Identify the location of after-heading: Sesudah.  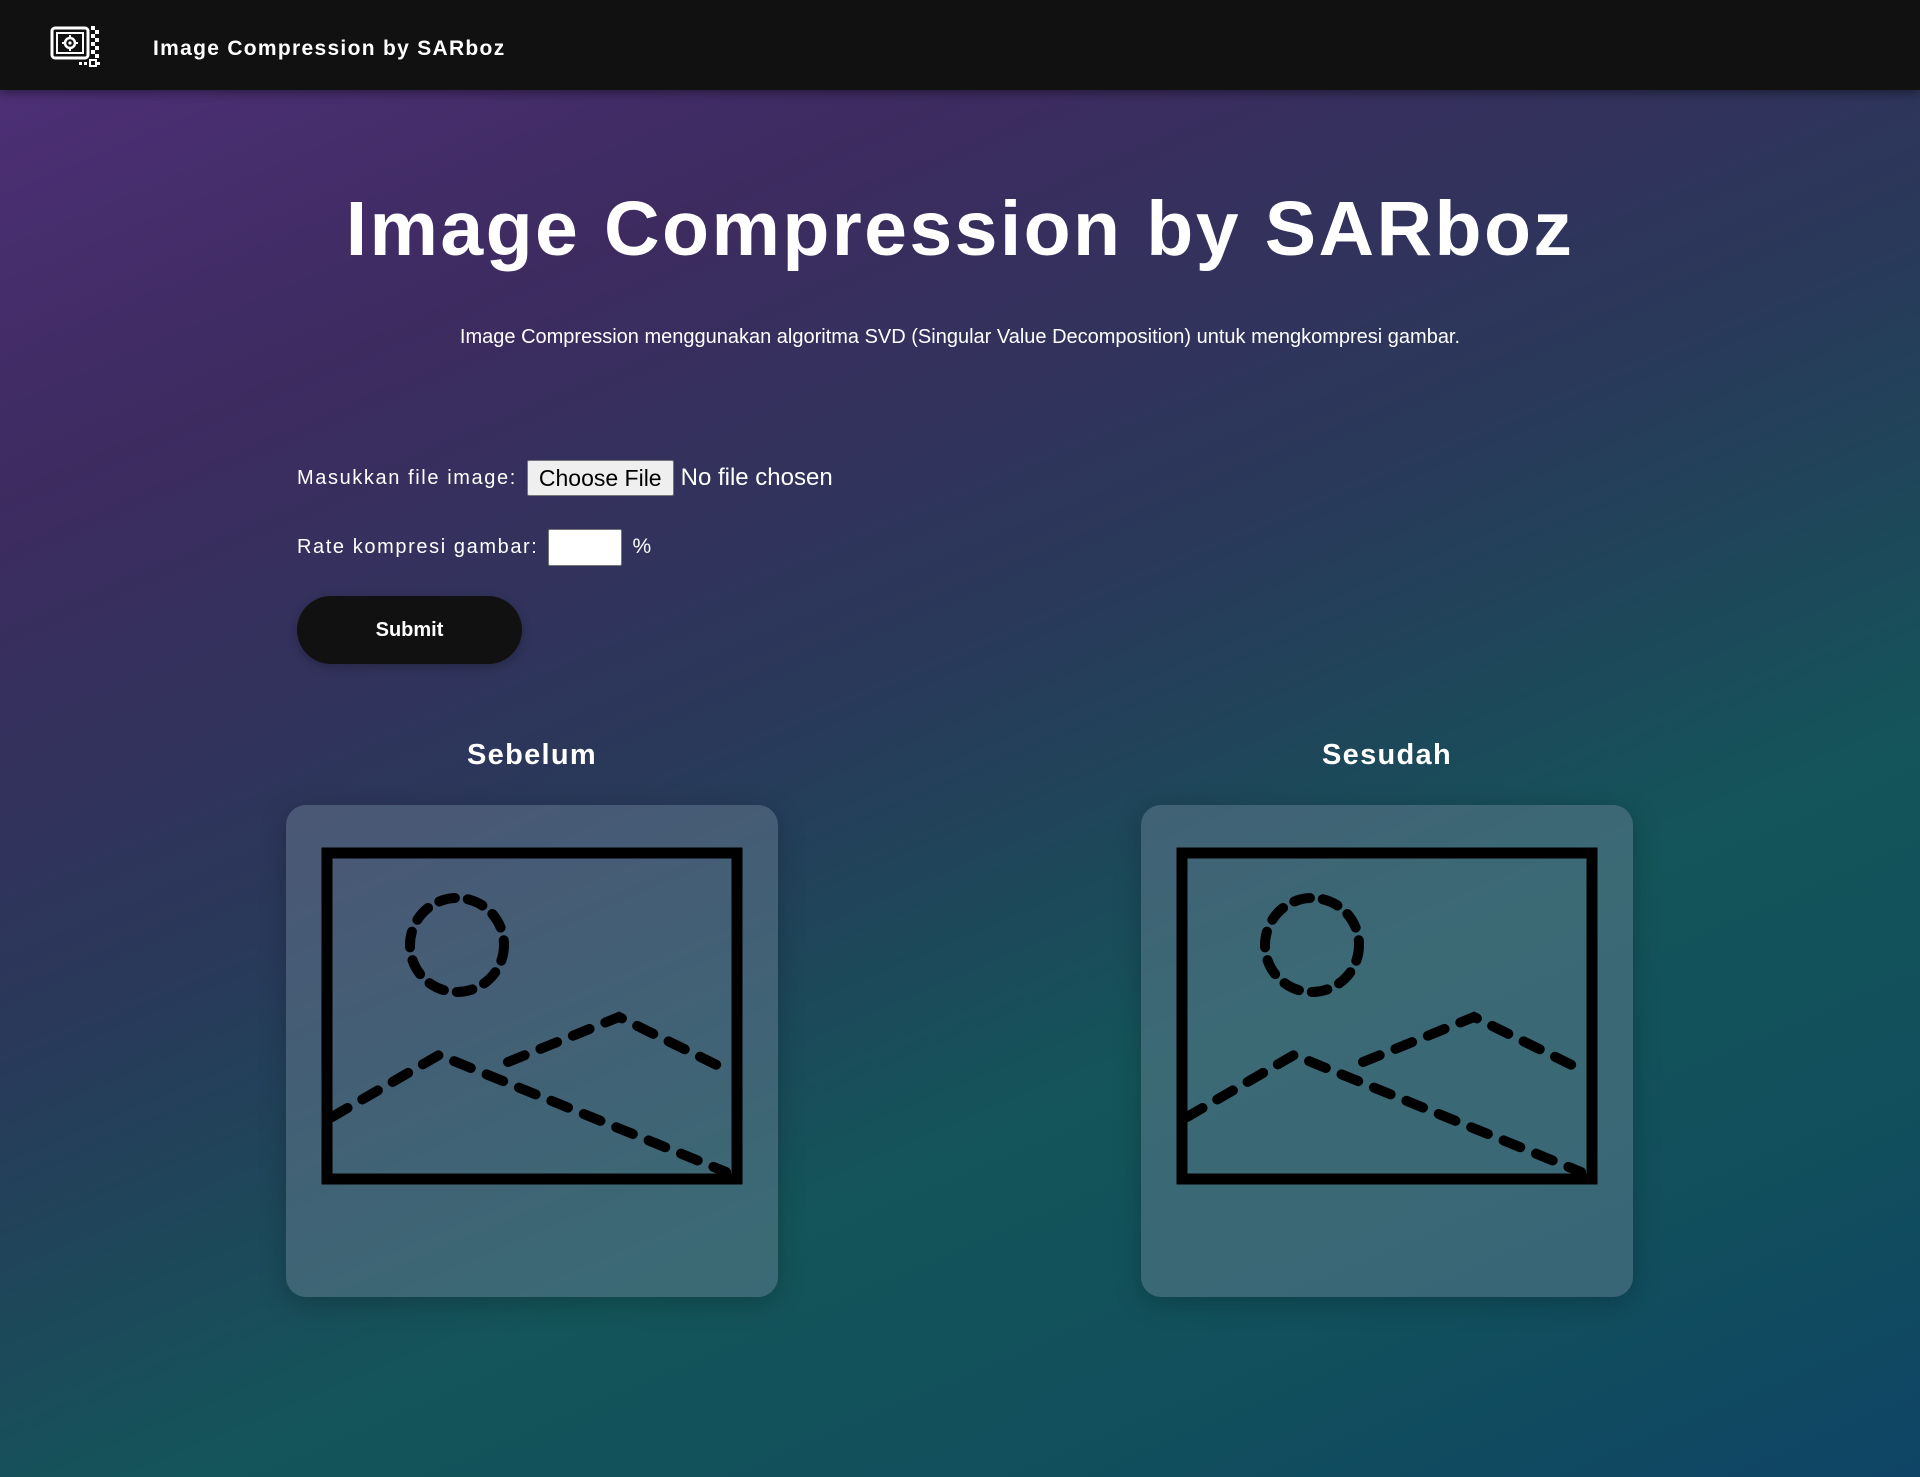
(1387, 755).